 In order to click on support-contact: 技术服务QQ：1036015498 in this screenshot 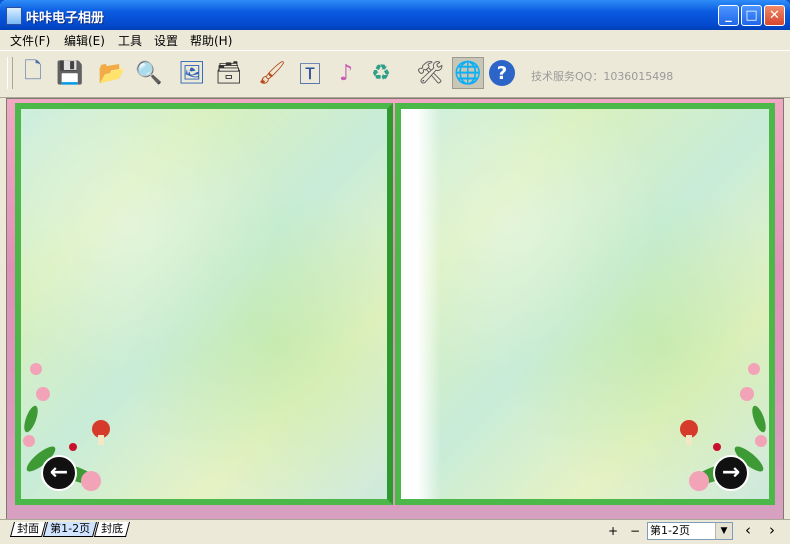, I will do `click(602, 76)`.